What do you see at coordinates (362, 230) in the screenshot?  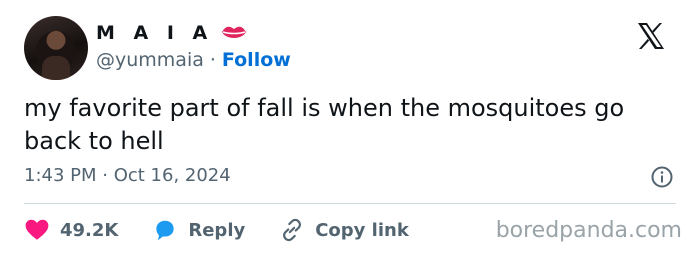 I see `copy-link-label: Copy link` at bounding box center [362, 230].